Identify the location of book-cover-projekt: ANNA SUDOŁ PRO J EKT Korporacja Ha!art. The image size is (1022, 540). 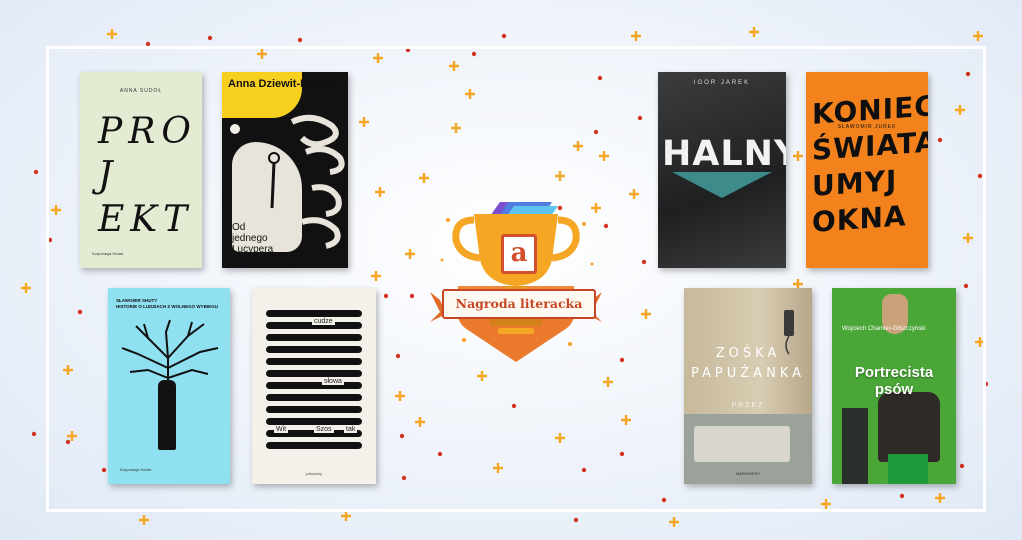
(141, 170).